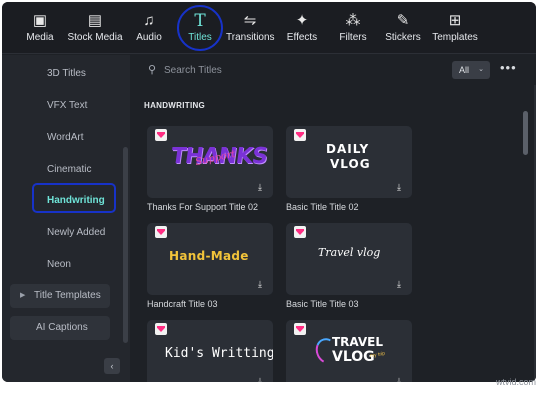 This screenshot has height=393, width=543. What do you see at coordinates (61, 170) in the screenshot?
I see `sidebar-item-cinematic: Cinematic` at bounding box center [61, 170].